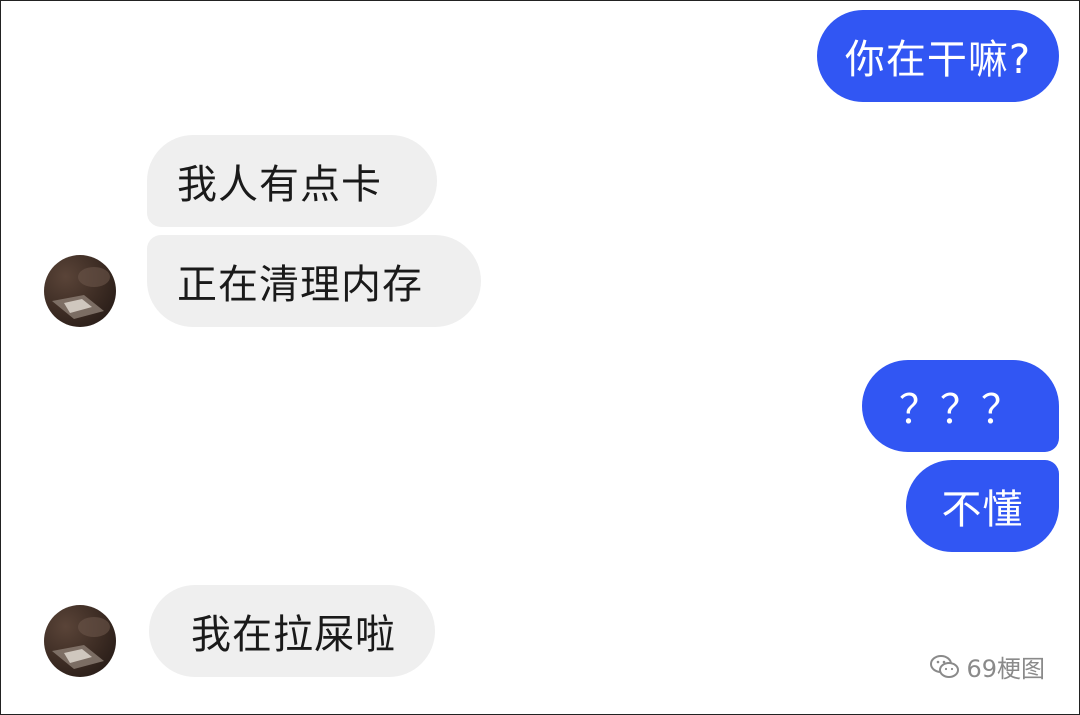  I want to click on outgoing-message-bubble: 你在干嘛?, so click(938, 56).